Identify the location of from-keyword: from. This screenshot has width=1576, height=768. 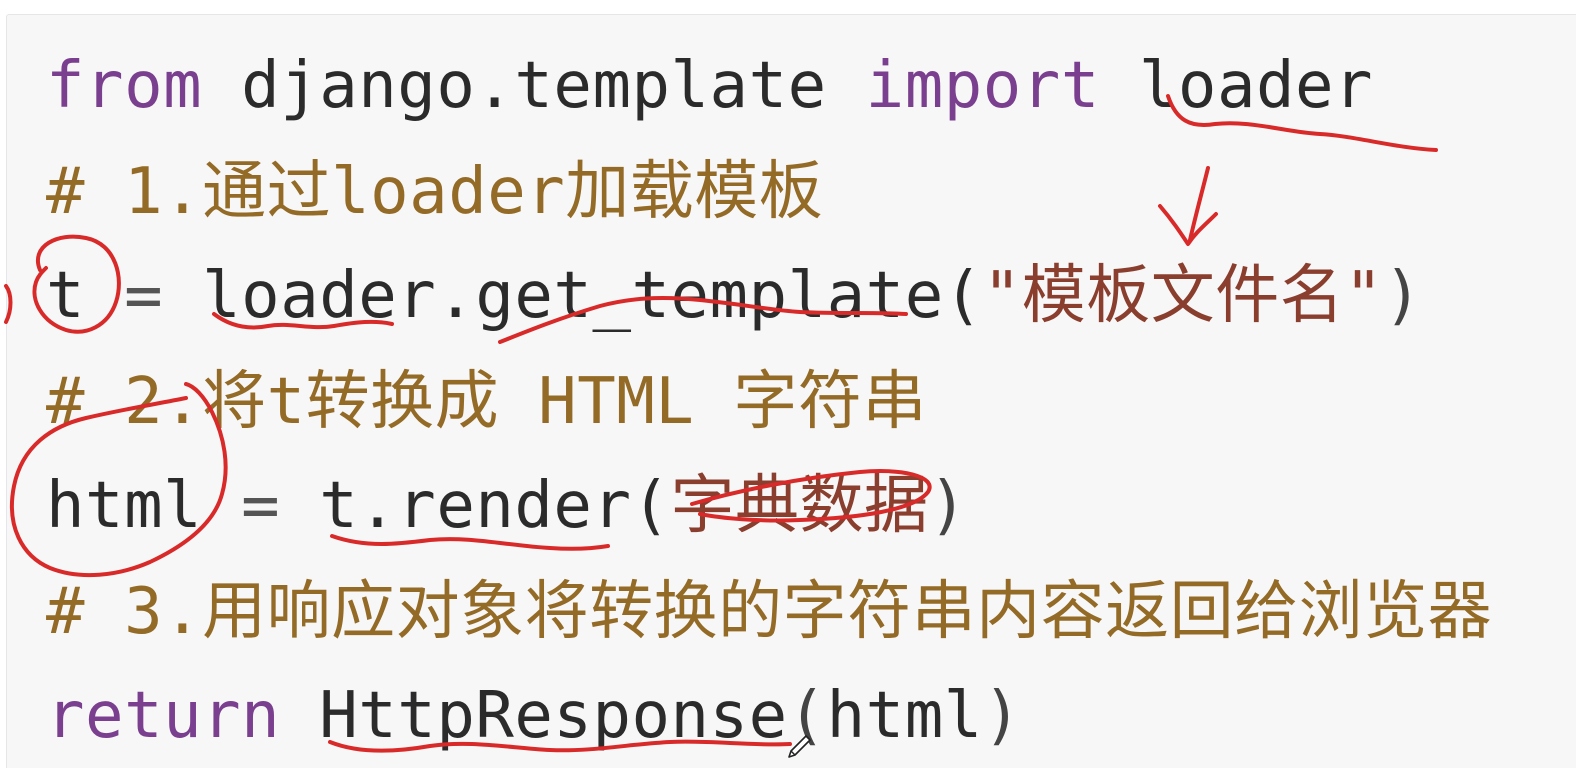
(124, 86).